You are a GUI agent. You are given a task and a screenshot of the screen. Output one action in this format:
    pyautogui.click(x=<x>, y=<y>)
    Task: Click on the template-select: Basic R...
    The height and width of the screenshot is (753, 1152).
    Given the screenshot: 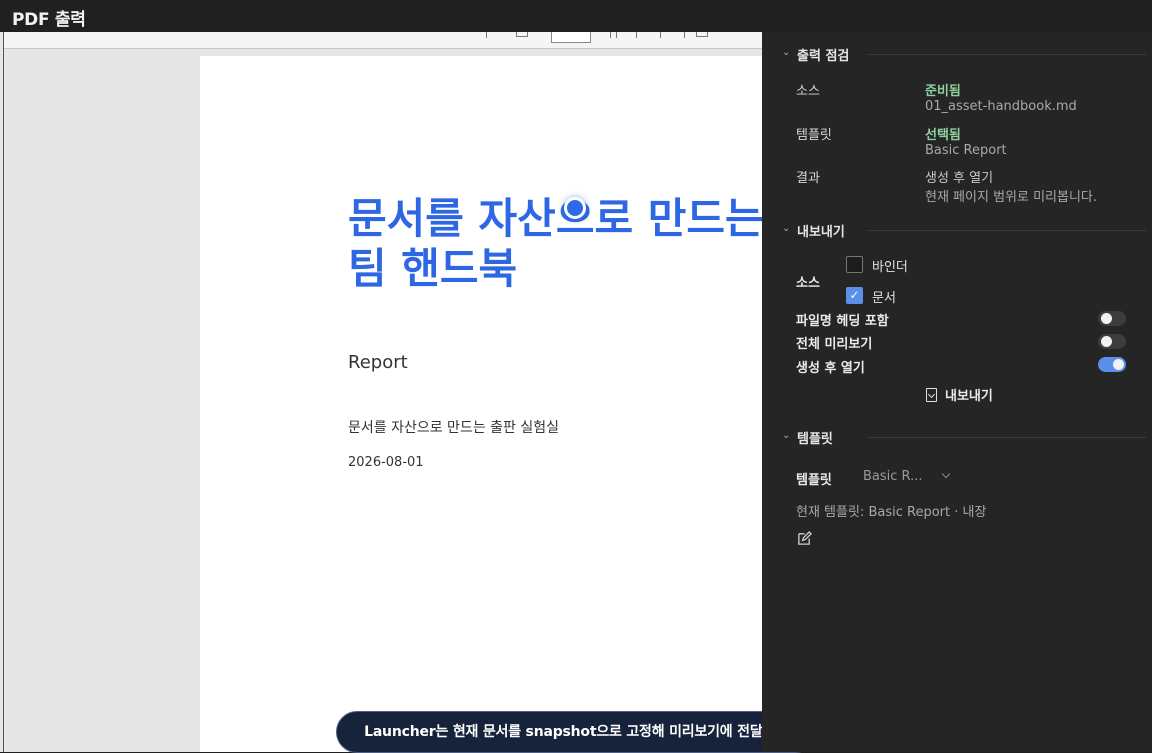 What is the action you would take?
    pyautogui.click(x=908, y=479)
    